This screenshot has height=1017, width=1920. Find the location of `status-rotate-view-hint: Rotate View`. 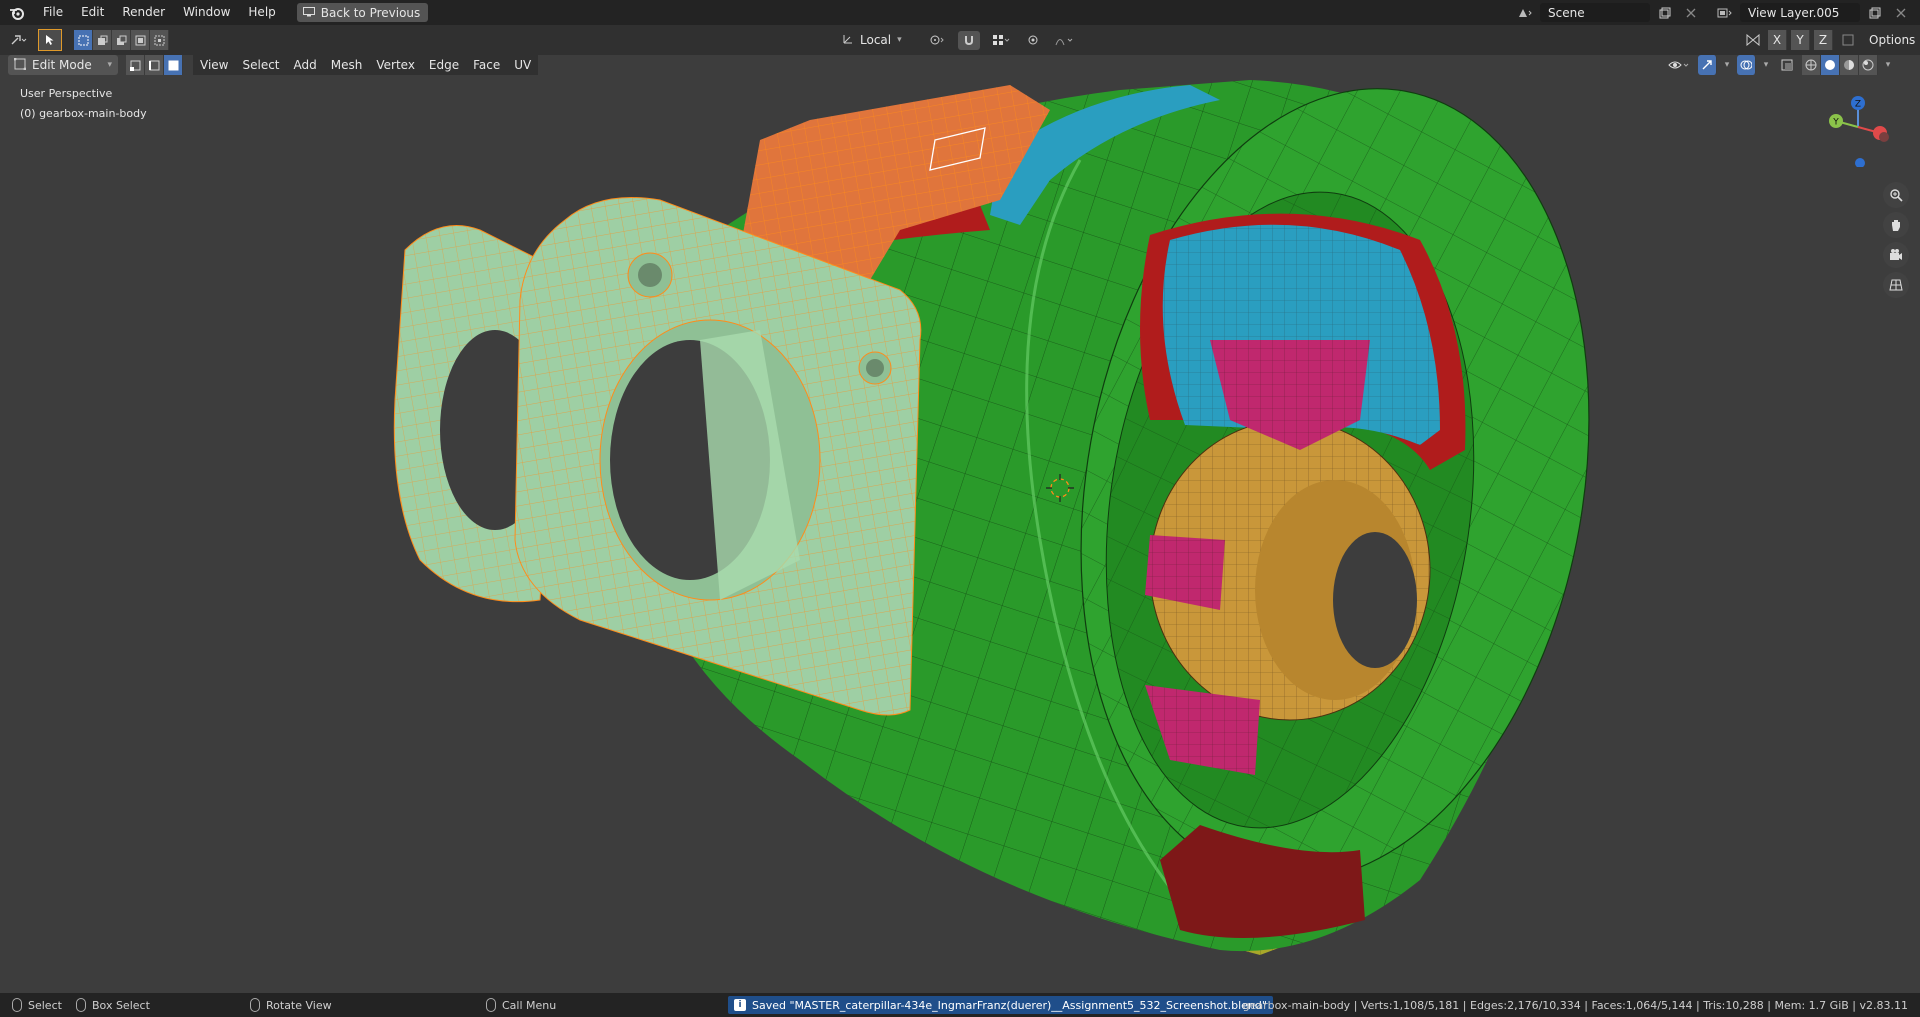

status-rotate-view-hint: Rotate View is located at coordinates (291, 1005).